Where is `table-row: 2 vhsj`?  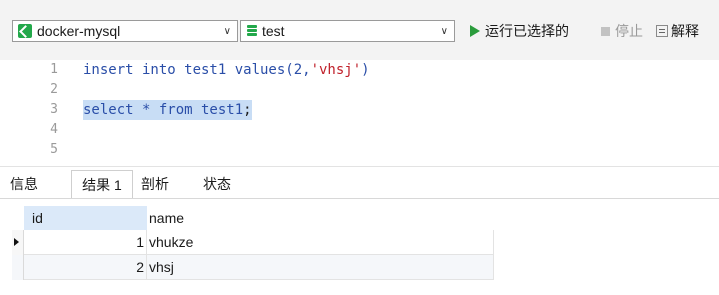
table-row: 2 vhsj is located at coordinates (253, 267).